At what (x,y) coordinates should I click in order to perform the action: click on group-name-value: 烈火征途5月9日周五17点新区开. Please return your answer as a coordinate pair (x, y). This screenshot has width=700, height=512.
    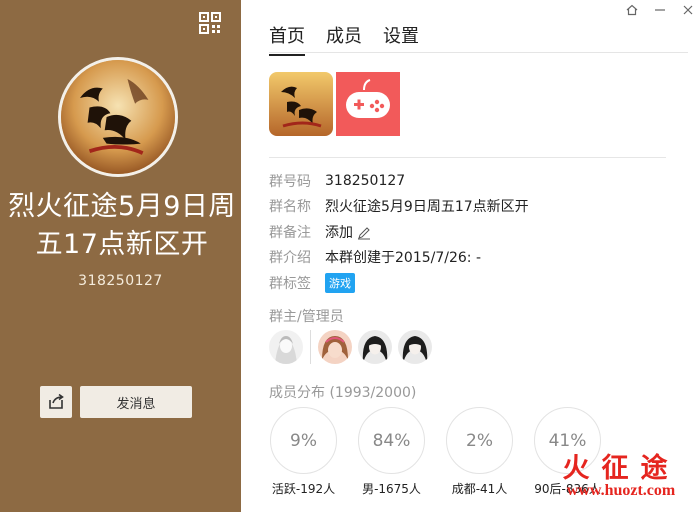
    Looking at the image, I should click on (427, 207).